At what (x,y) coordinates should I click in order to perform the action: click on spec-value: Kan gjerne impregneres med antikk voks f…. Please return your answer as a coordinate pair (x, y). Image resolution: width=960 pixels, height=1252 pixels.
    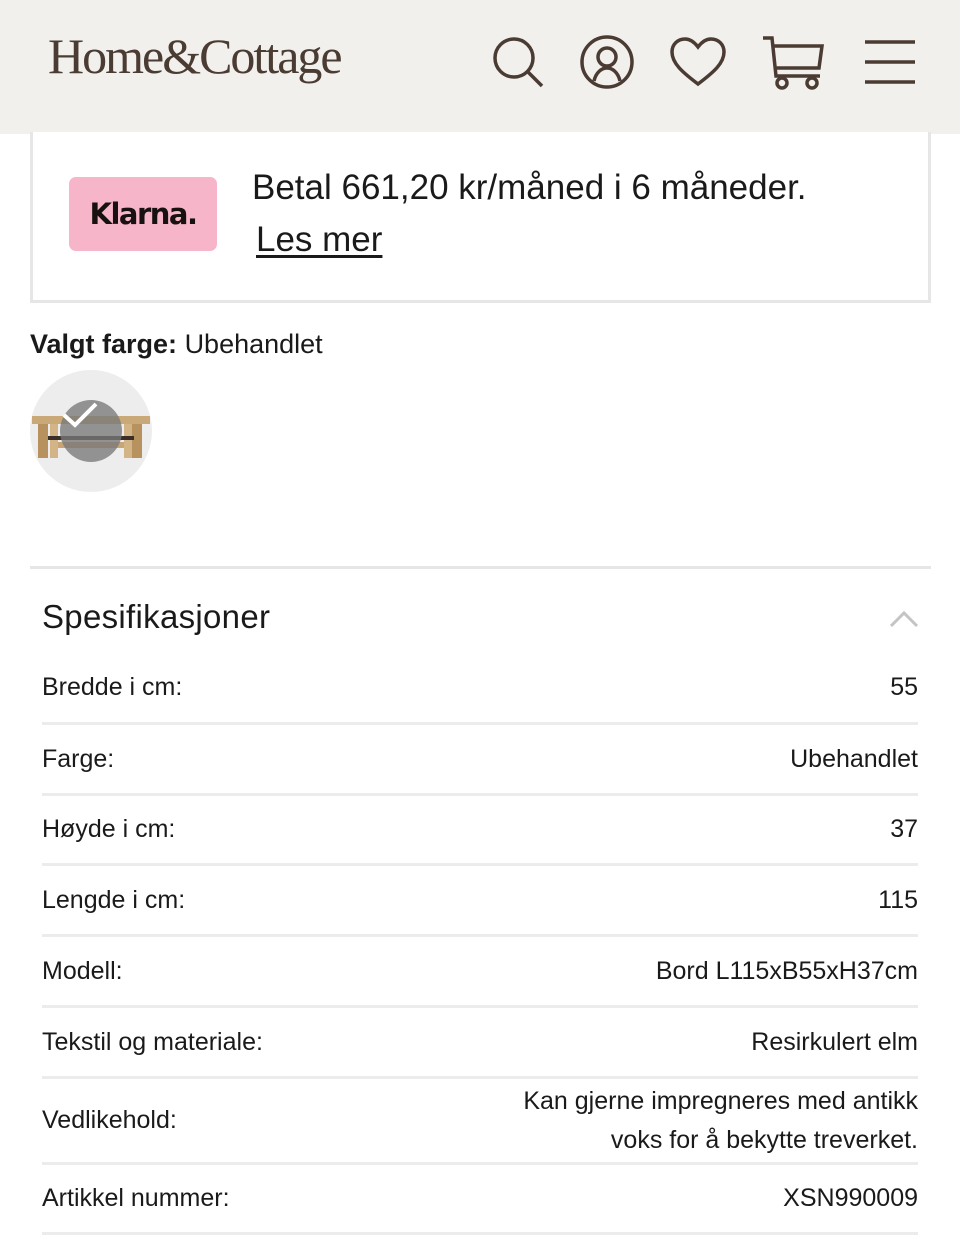
    Looking at the image, I should click on (720, 1120).